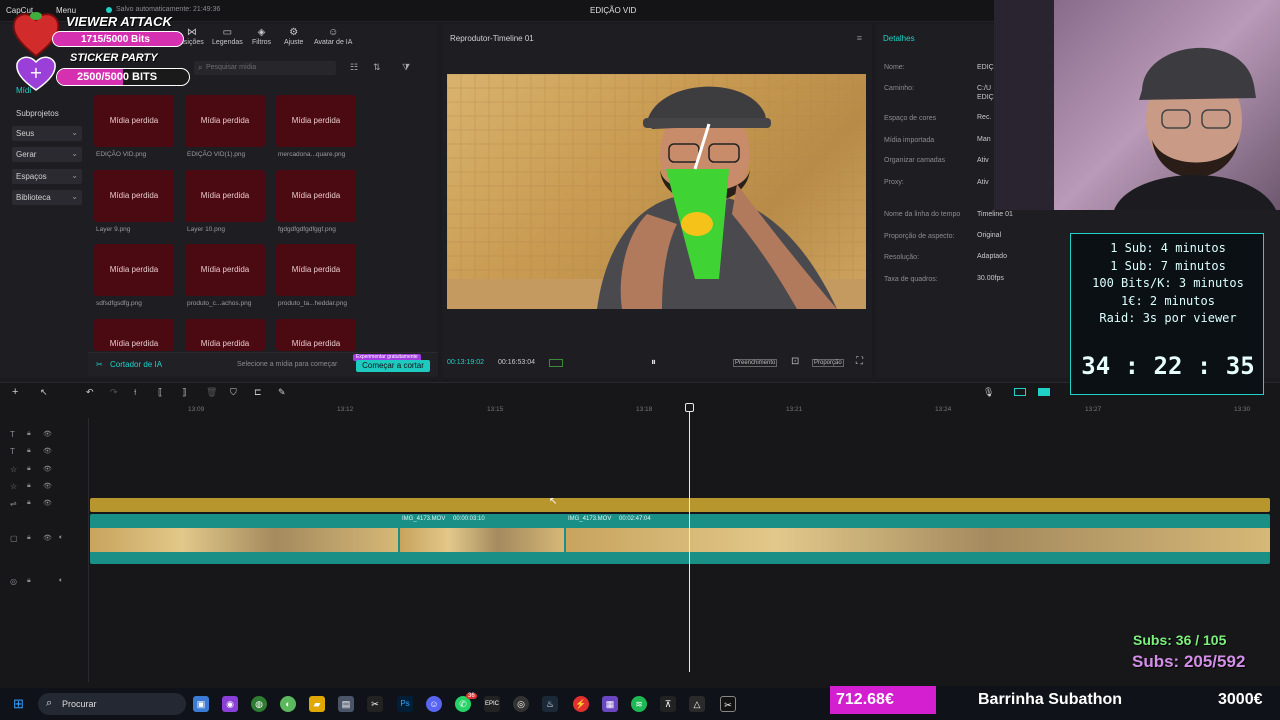 This screenshot has width=1280, height=720. Describe the element at coordinates (227, 37) in the screenshot. I see `tab-captions: ▭ Legendas` at that location.